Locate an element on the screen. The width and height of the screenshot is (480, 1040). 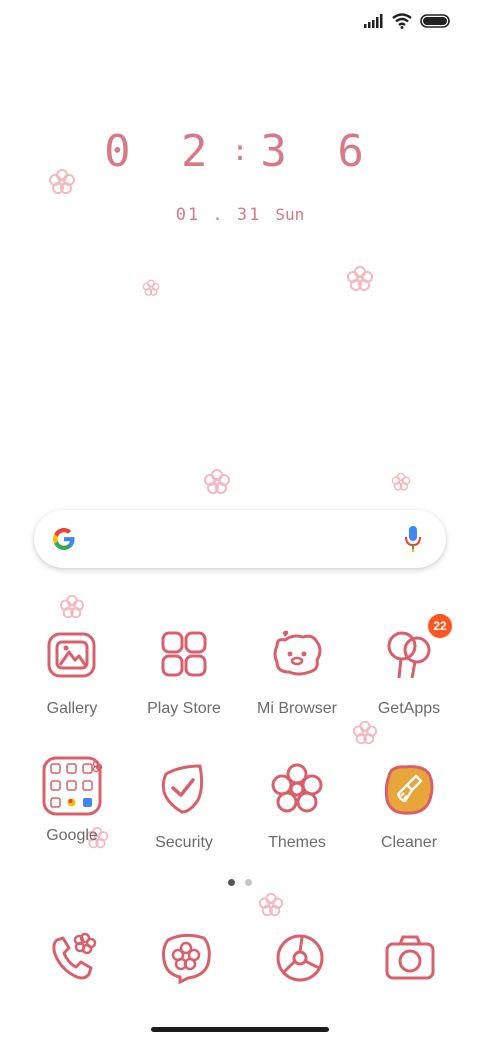
app-label: Themes is located at coordinates (297, 842).